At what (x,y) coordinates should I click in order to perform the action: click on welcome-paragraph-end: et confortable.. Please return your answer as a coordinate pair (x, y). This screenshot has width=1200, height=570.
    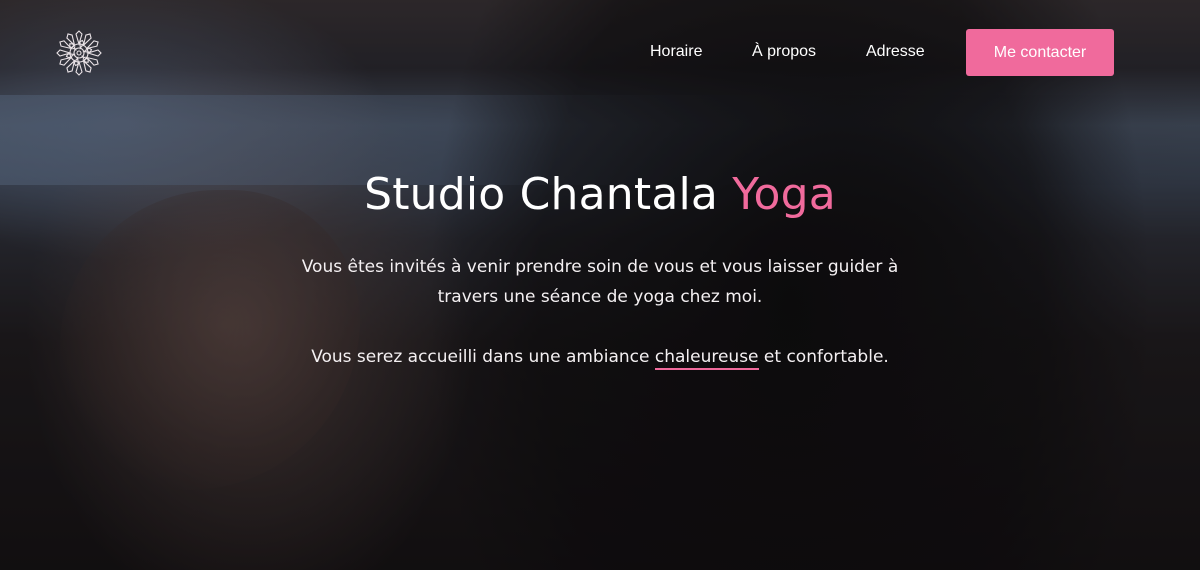
    Looking at the image, I should click on (826, 357).